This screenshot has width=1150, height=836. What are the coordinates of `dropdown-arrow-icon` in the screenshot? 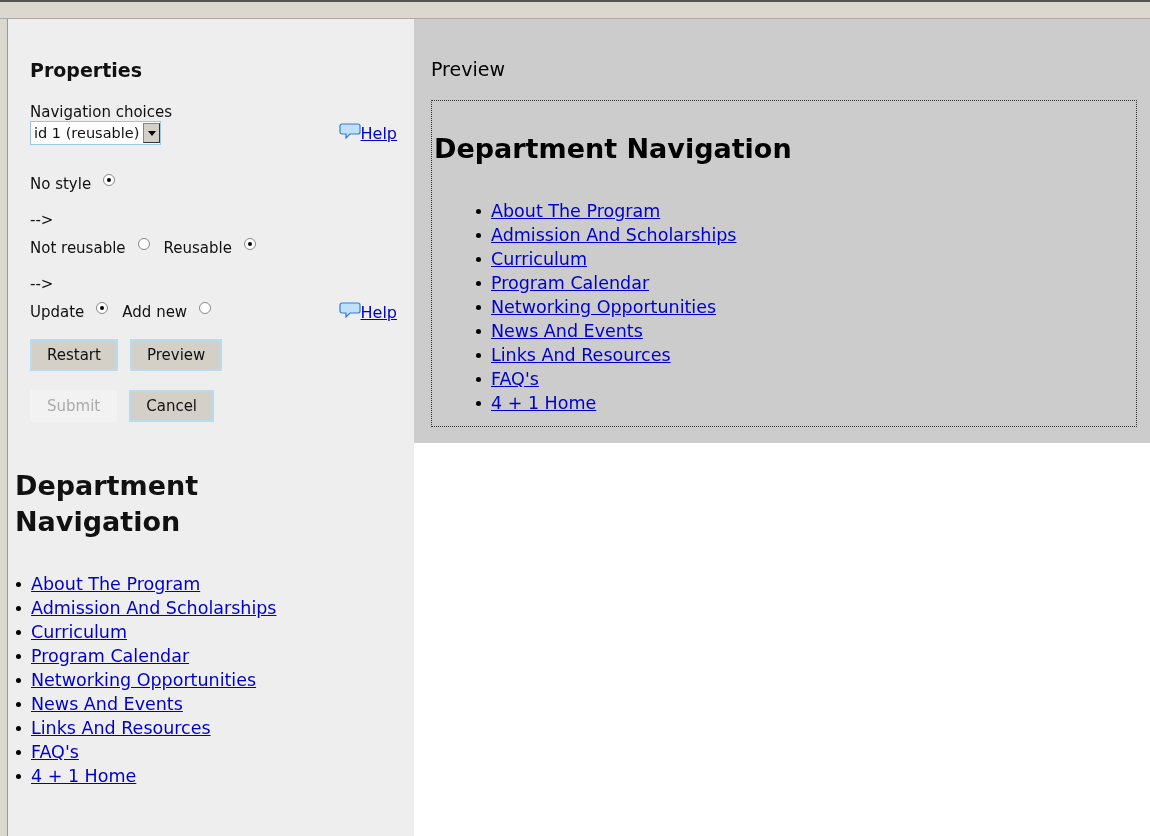 It's located at (151, 133).